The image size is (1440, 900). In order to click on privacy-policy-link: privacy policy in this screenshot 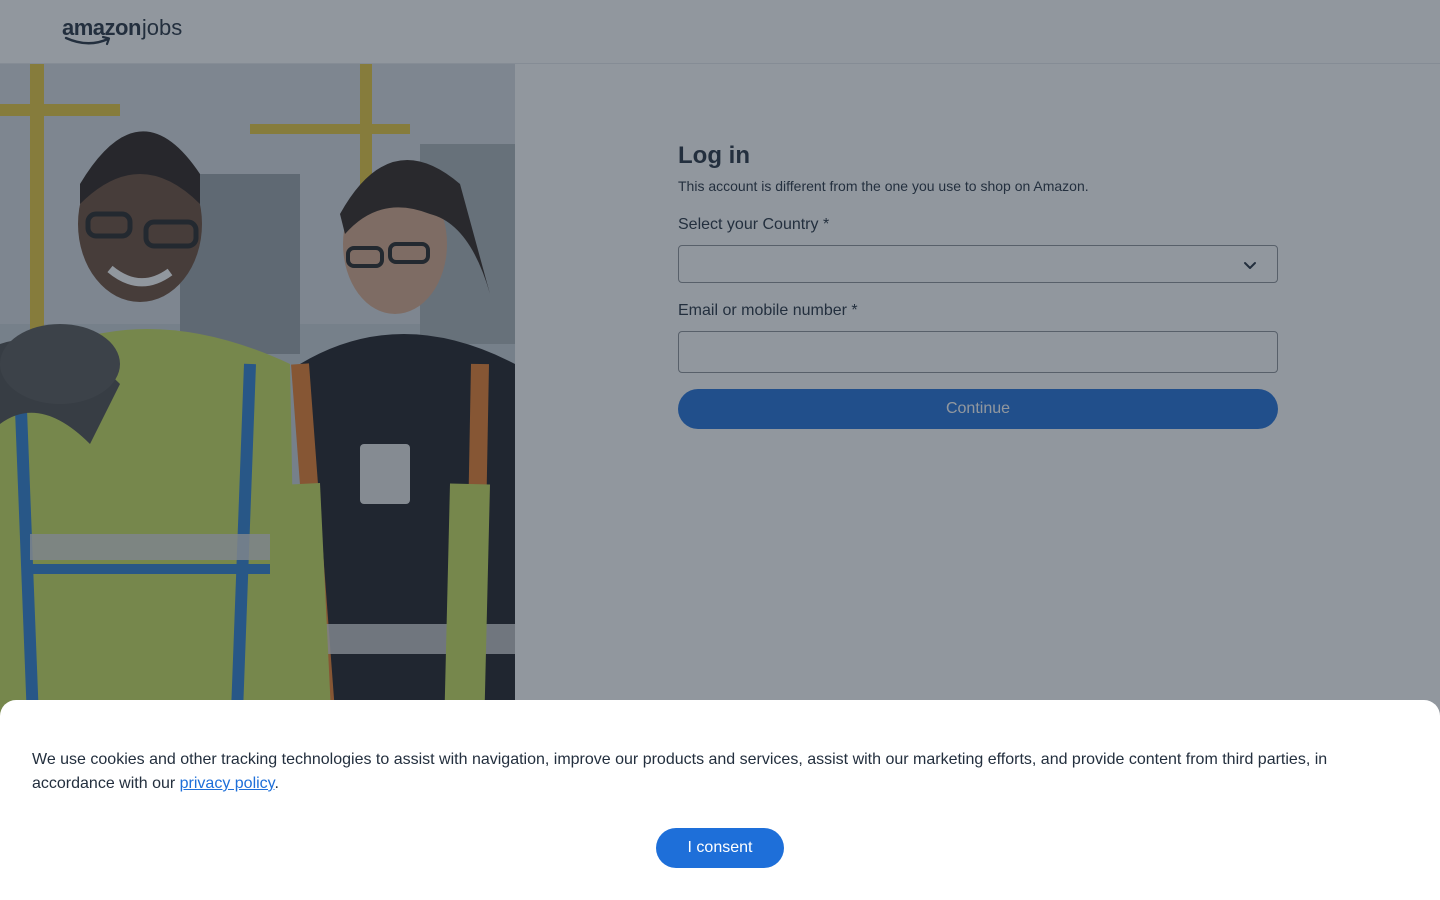, I will do `click(227, 783)`.